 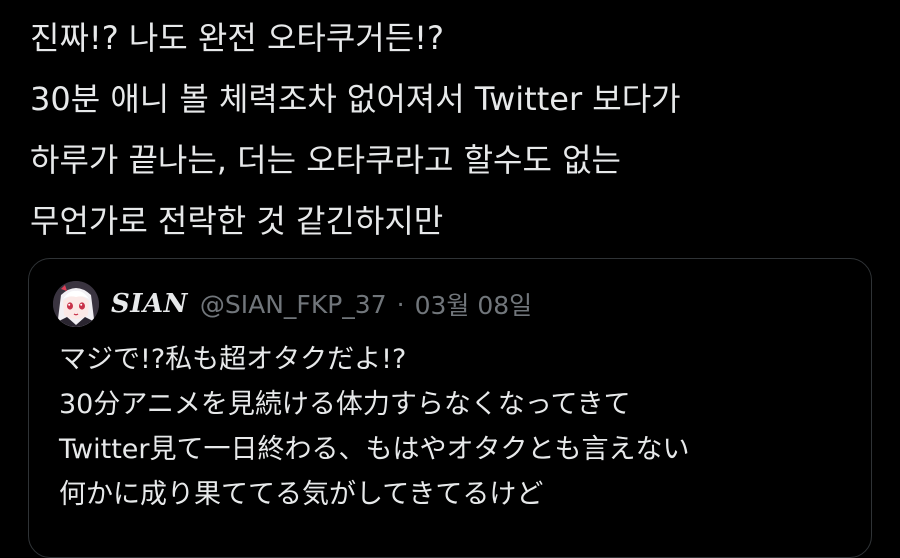 I want to click on quoted-timestamp: 03월 08일, so click(x=474, y=304).